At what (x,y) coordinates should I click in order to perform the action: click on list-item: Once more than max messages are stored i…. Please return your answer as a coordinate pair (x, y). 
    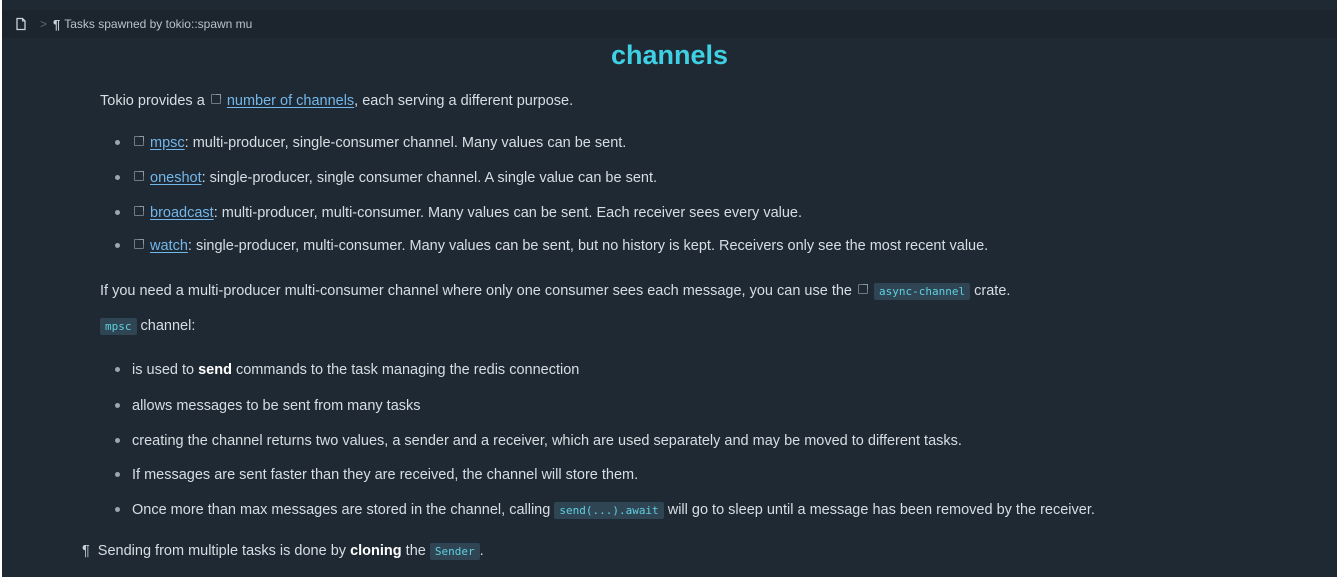
    Looking at the image, I should click on (605, 510).